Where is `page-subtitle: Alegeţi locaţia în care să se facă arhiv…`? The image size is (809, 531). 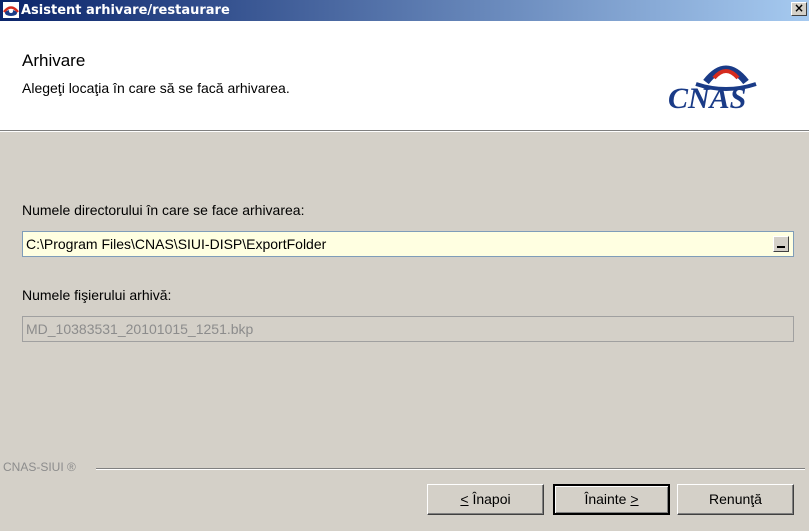
page-subtitle: Alegeţi locaţia în care să se facă arhiv… is located at coordinates (156, 88).